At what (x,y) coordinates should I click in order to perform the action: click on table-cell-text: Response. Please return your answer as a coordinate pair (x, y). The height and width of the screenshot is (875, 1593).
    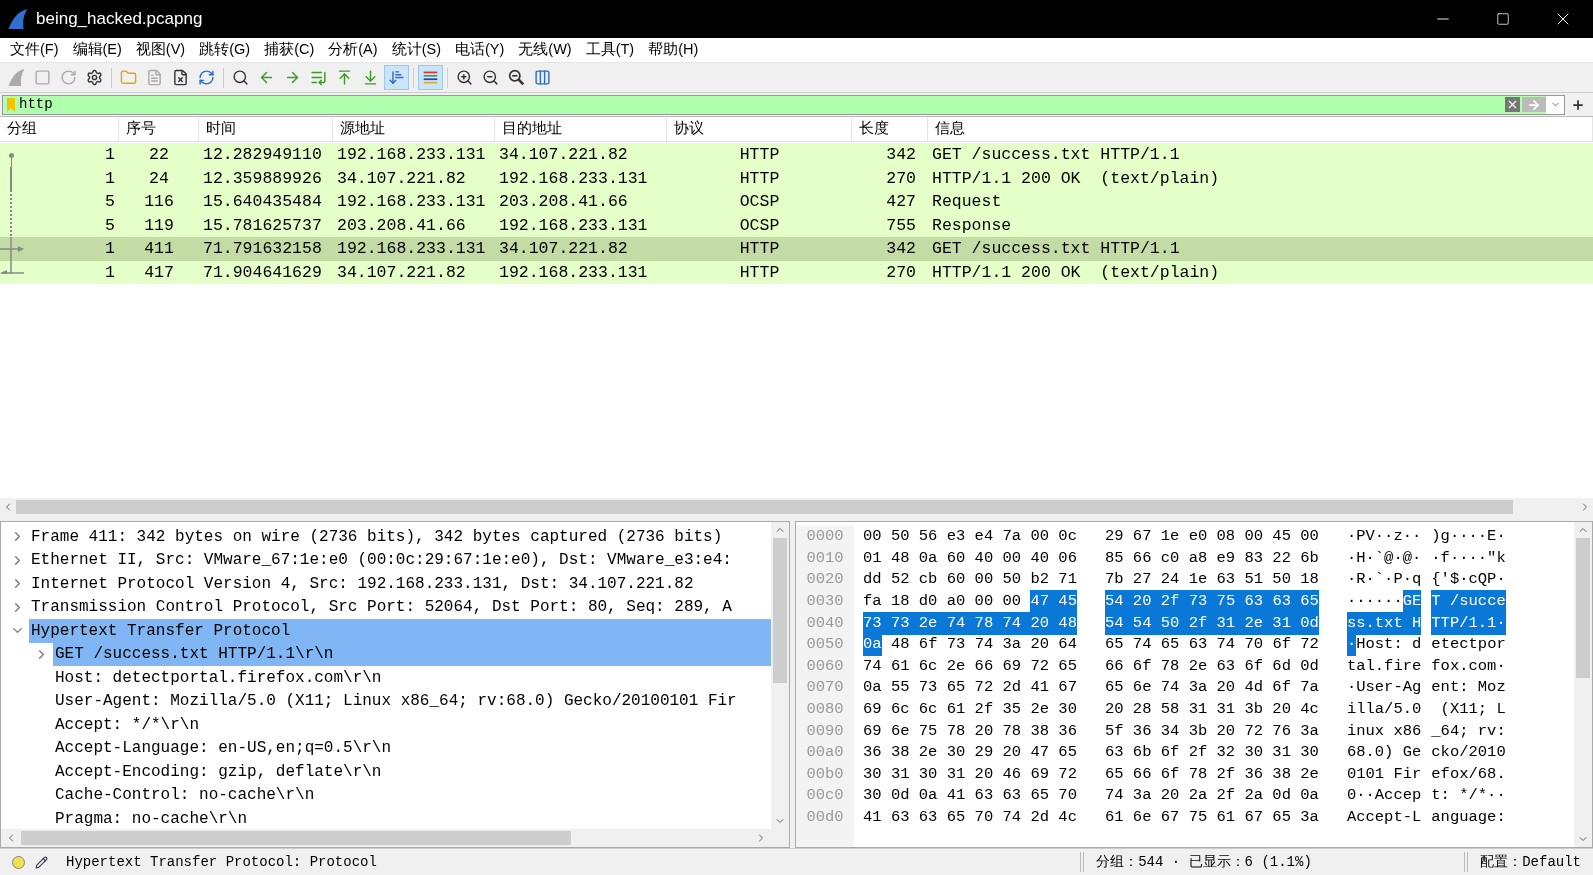
    Looking at the image, I should click on (972, 225).